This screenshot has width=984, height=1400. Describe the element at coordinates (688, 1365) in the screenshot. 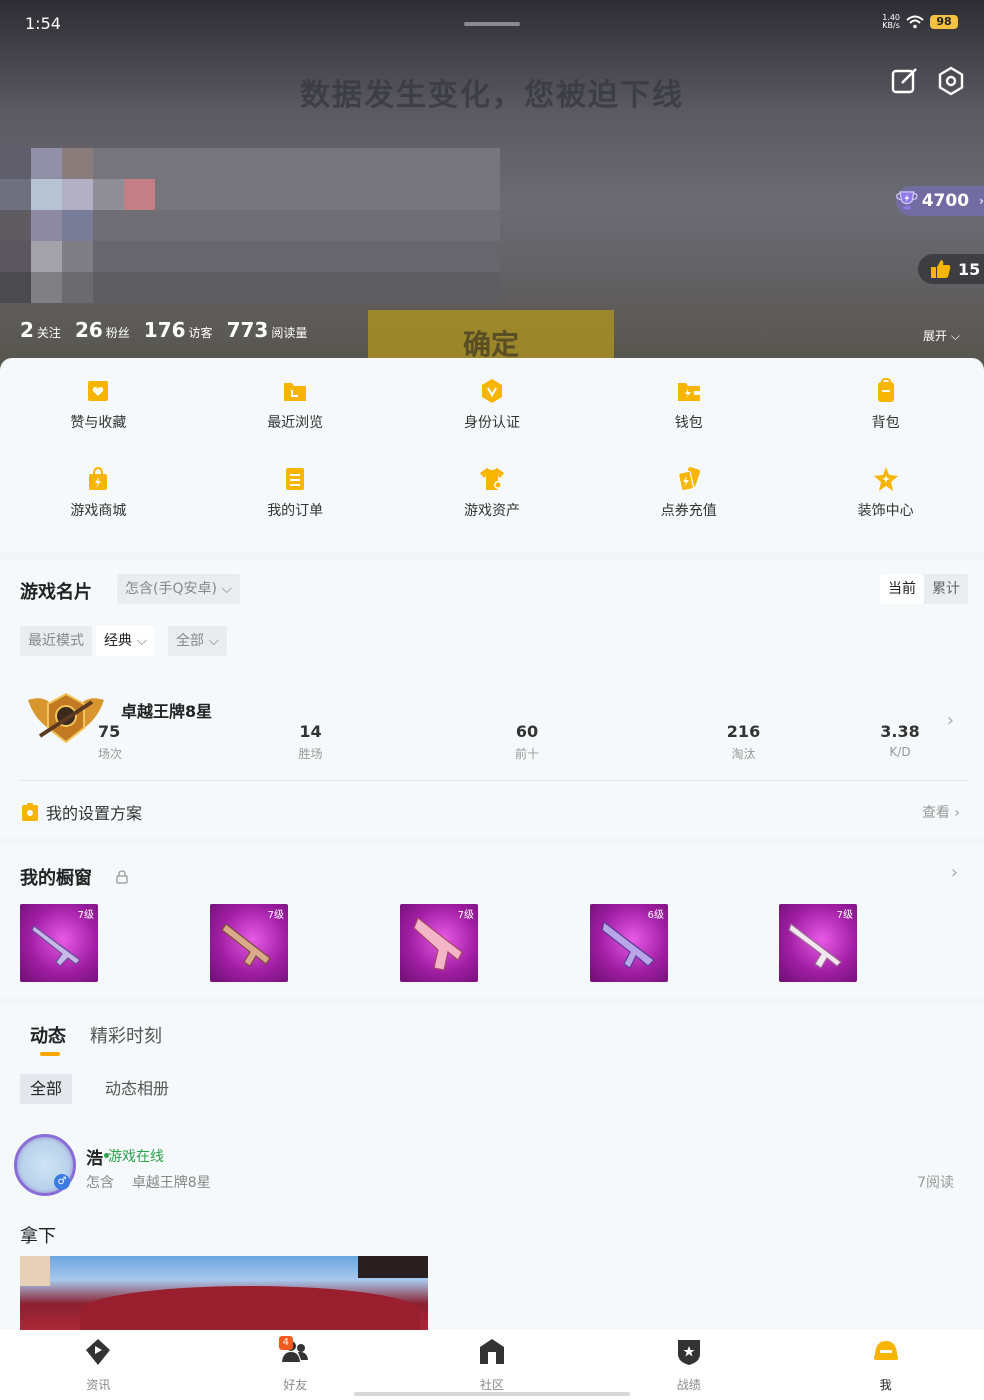

I see `nav-records: 战绩` at that location.